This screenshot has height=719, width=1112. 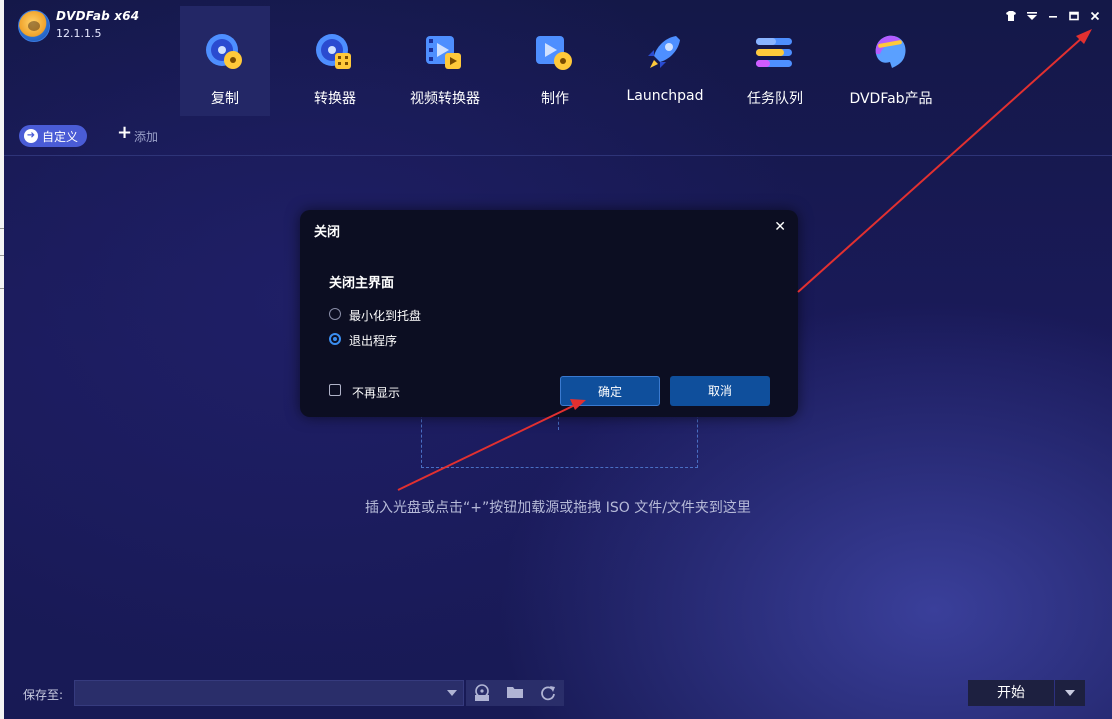 What do you see at coordinates (891, 99) in the screenshot?
I see `nav-label-products: DVDFab产品` at bounding box center [891, 99].